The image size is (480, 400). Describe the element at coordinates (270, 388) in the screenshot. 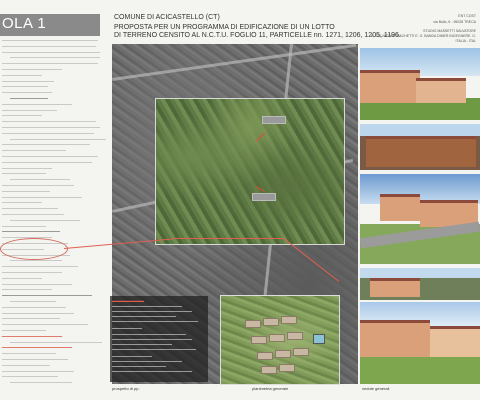

I see `plan-caption: planimetria generale` at that location.